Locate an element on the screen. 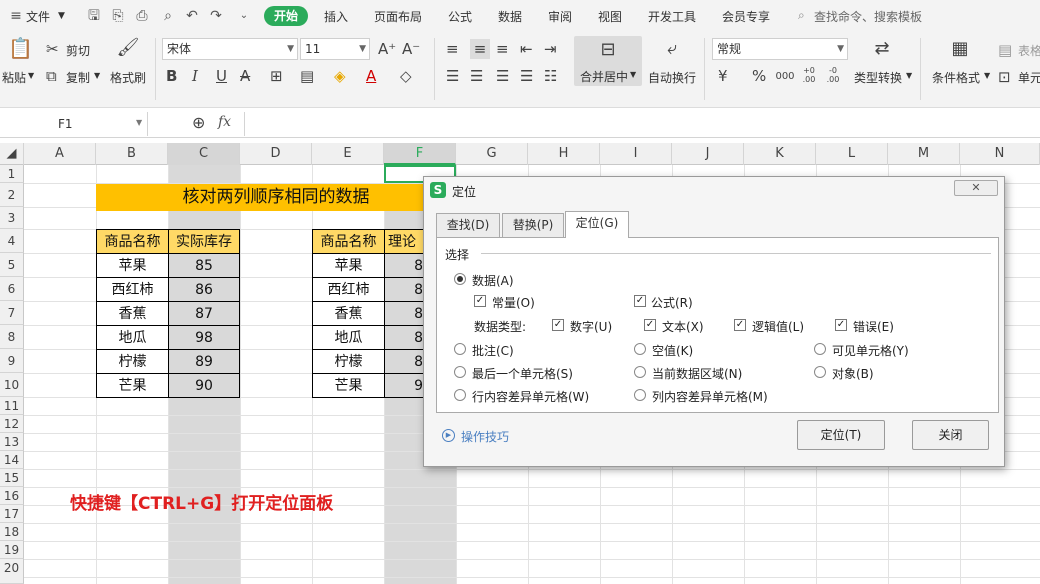  close-icon: ✕ is located at coordinates (976, 188).